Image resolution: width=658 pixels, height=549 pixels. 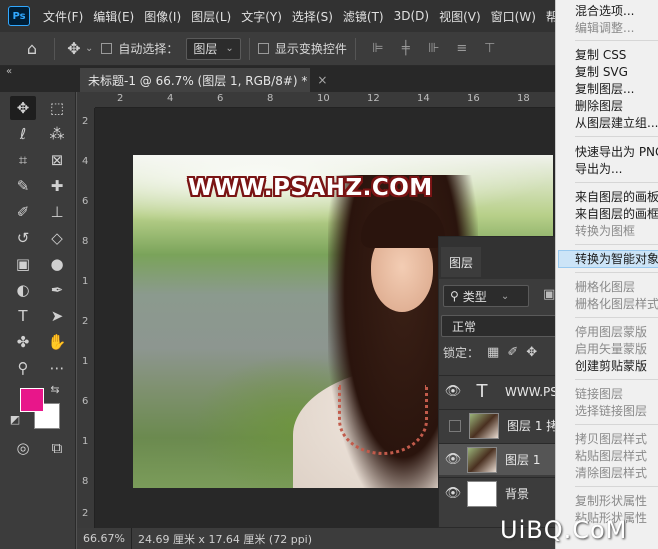 What do you see at coordinates (460, 16) in the screenshot?
I see `menu-view: 视图(V)` at bounding box center [460, 16].